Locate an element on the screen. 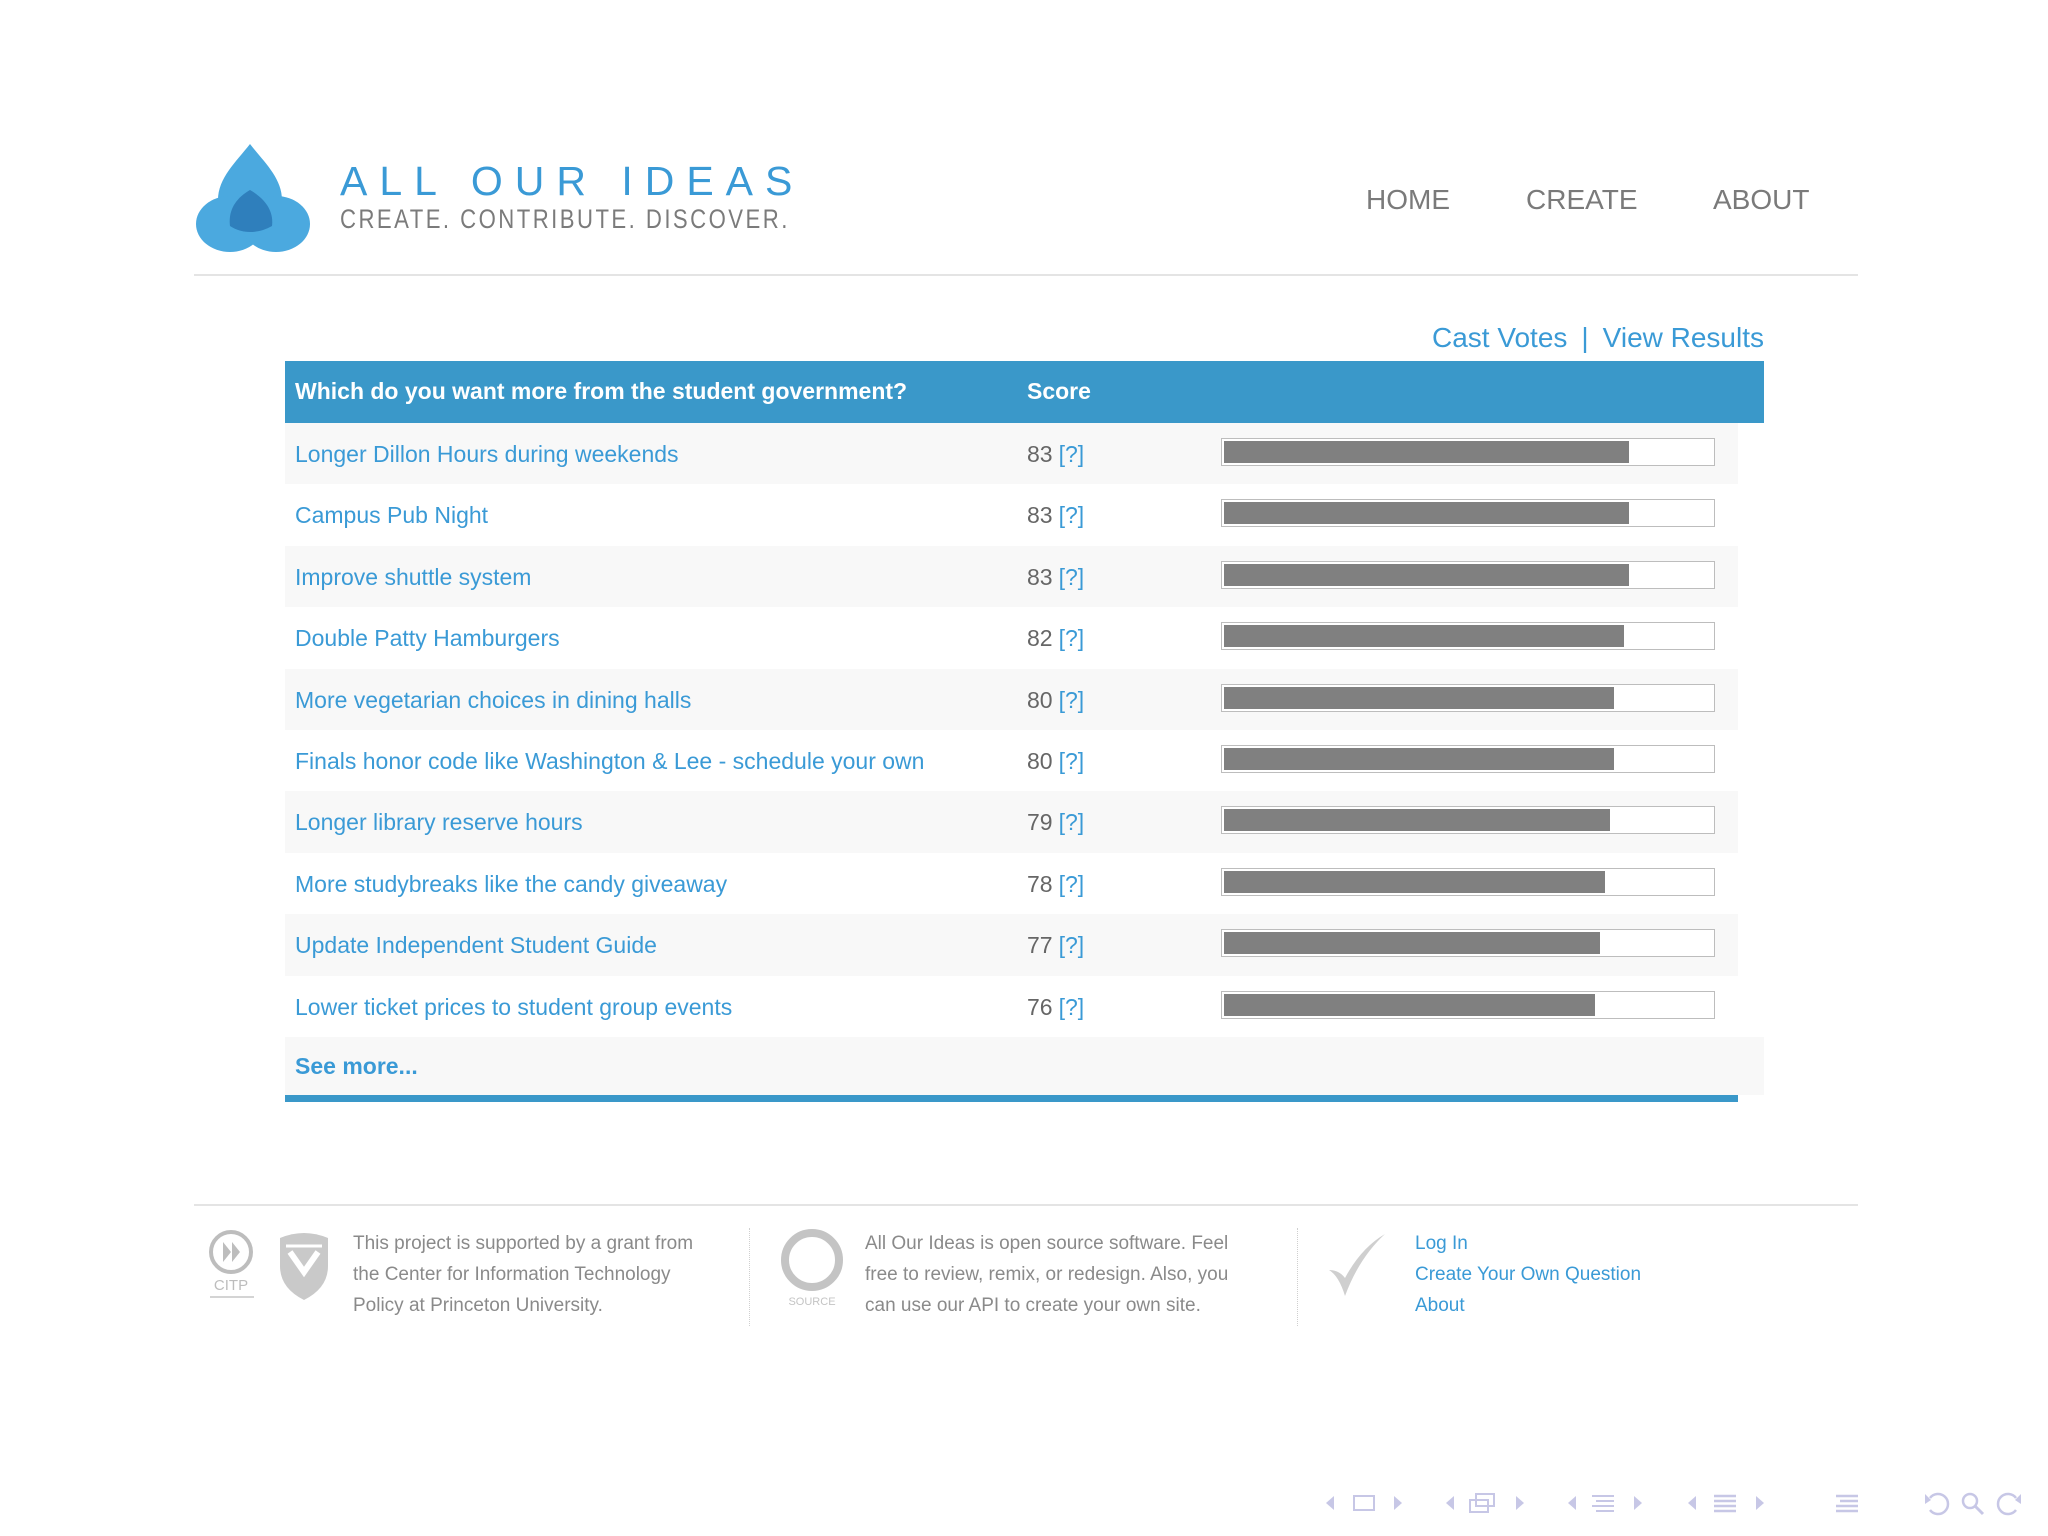 Image resolution: width=2048 pixels, height=1536 pixels. undo-icon is located at coordinates (1937, 1503).